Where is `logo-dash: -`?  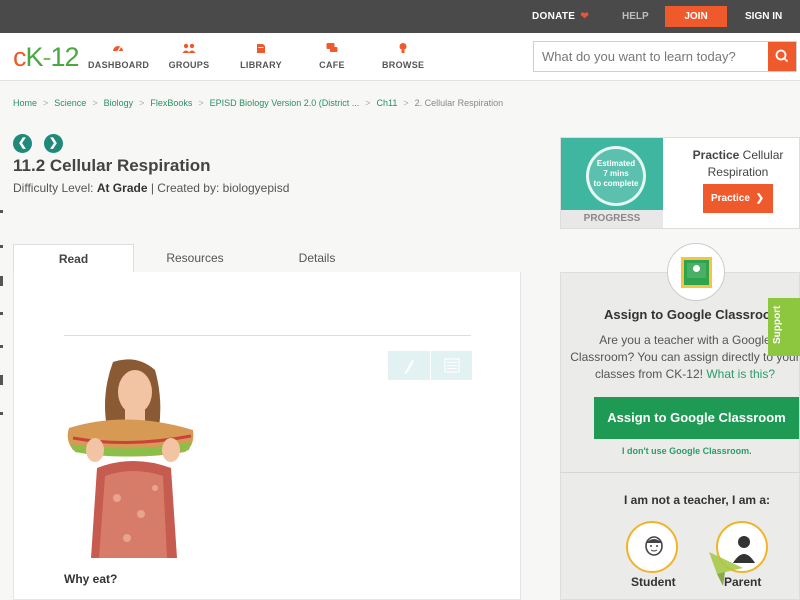
logo-dash: - is located at coordinates (47, 57).